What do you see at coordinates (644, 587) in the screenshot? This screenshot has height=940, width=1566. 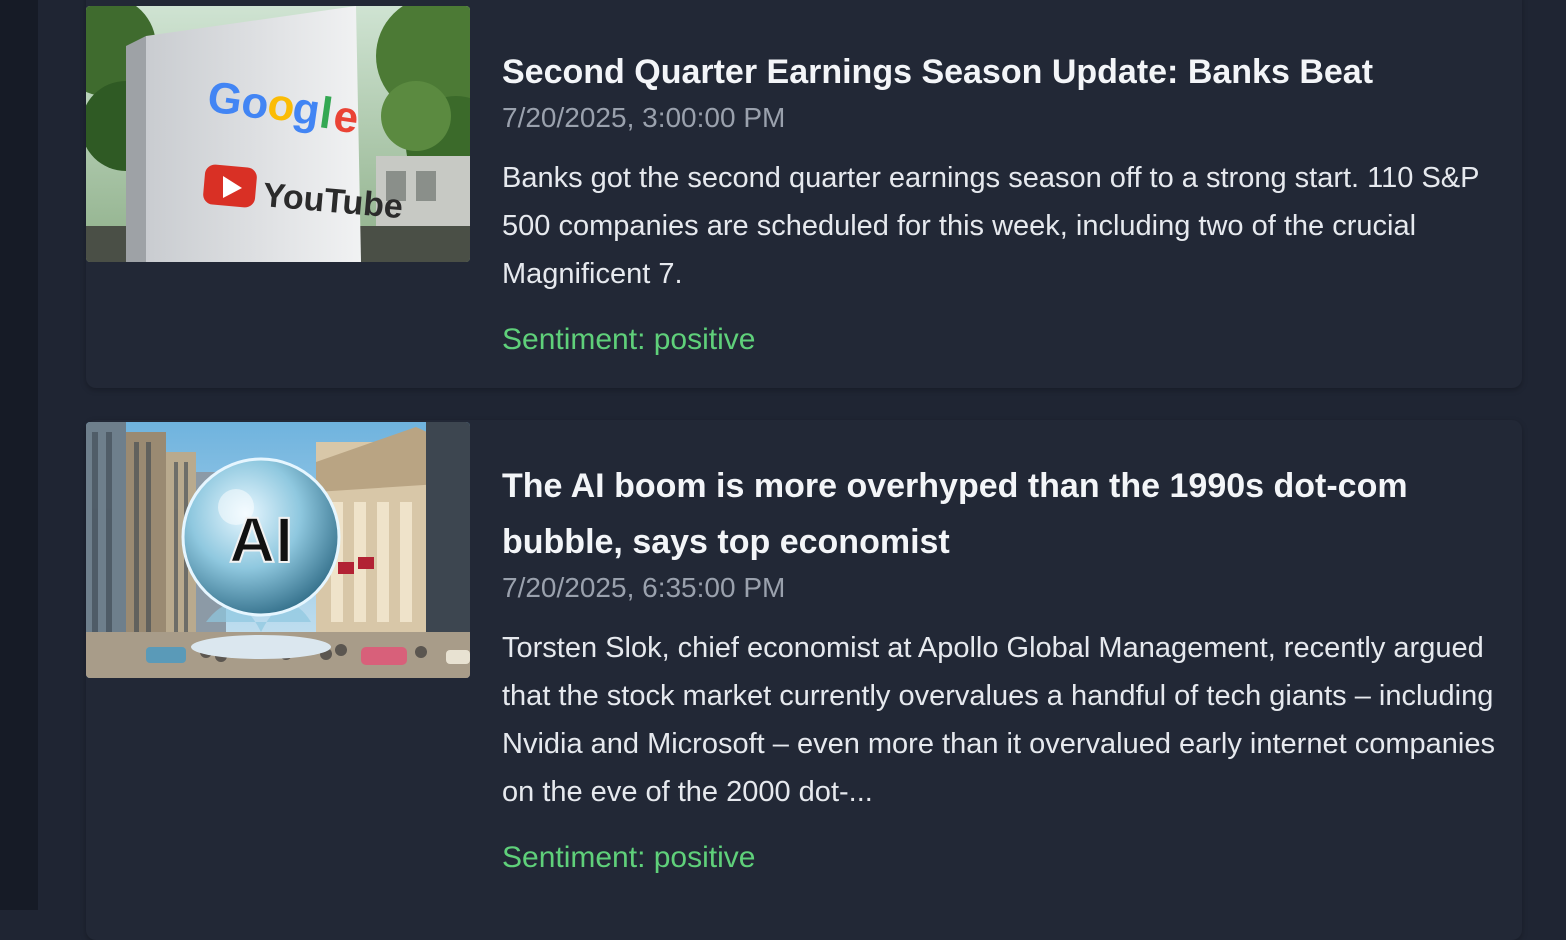 I see `article-timestamp: 7/20/2025, 6:35:00 PM` at bounding box center [644, 587].